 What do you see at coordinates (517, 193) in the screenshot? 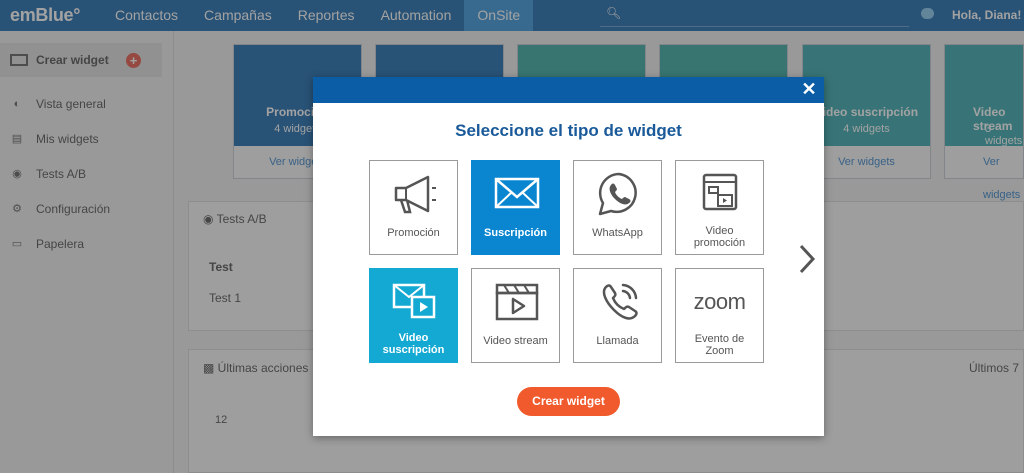
I see `envelope-icon` at bounding box center [517, 193].